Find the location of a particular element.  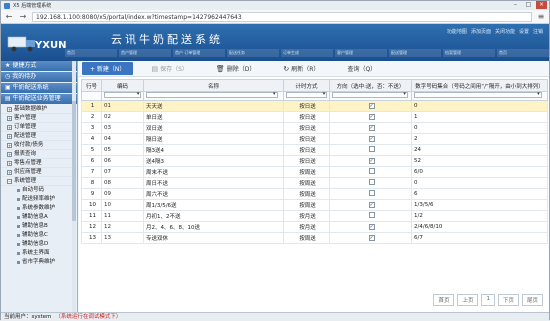

sidebar-sub-aux-d: 辅助信息D is located at coordinates (39, 244).